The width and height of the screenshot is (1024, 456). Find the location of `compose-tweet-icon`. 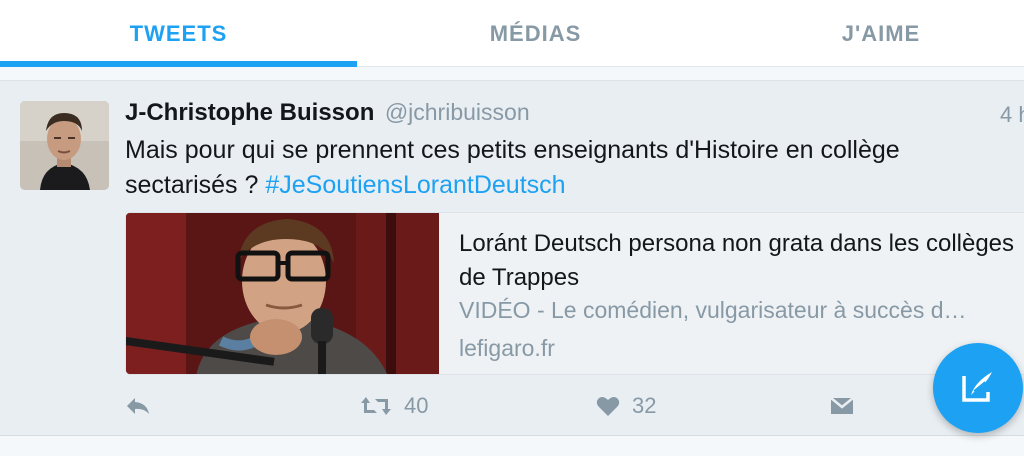

compose-tweet-icon is located at coordinates (978, 388).